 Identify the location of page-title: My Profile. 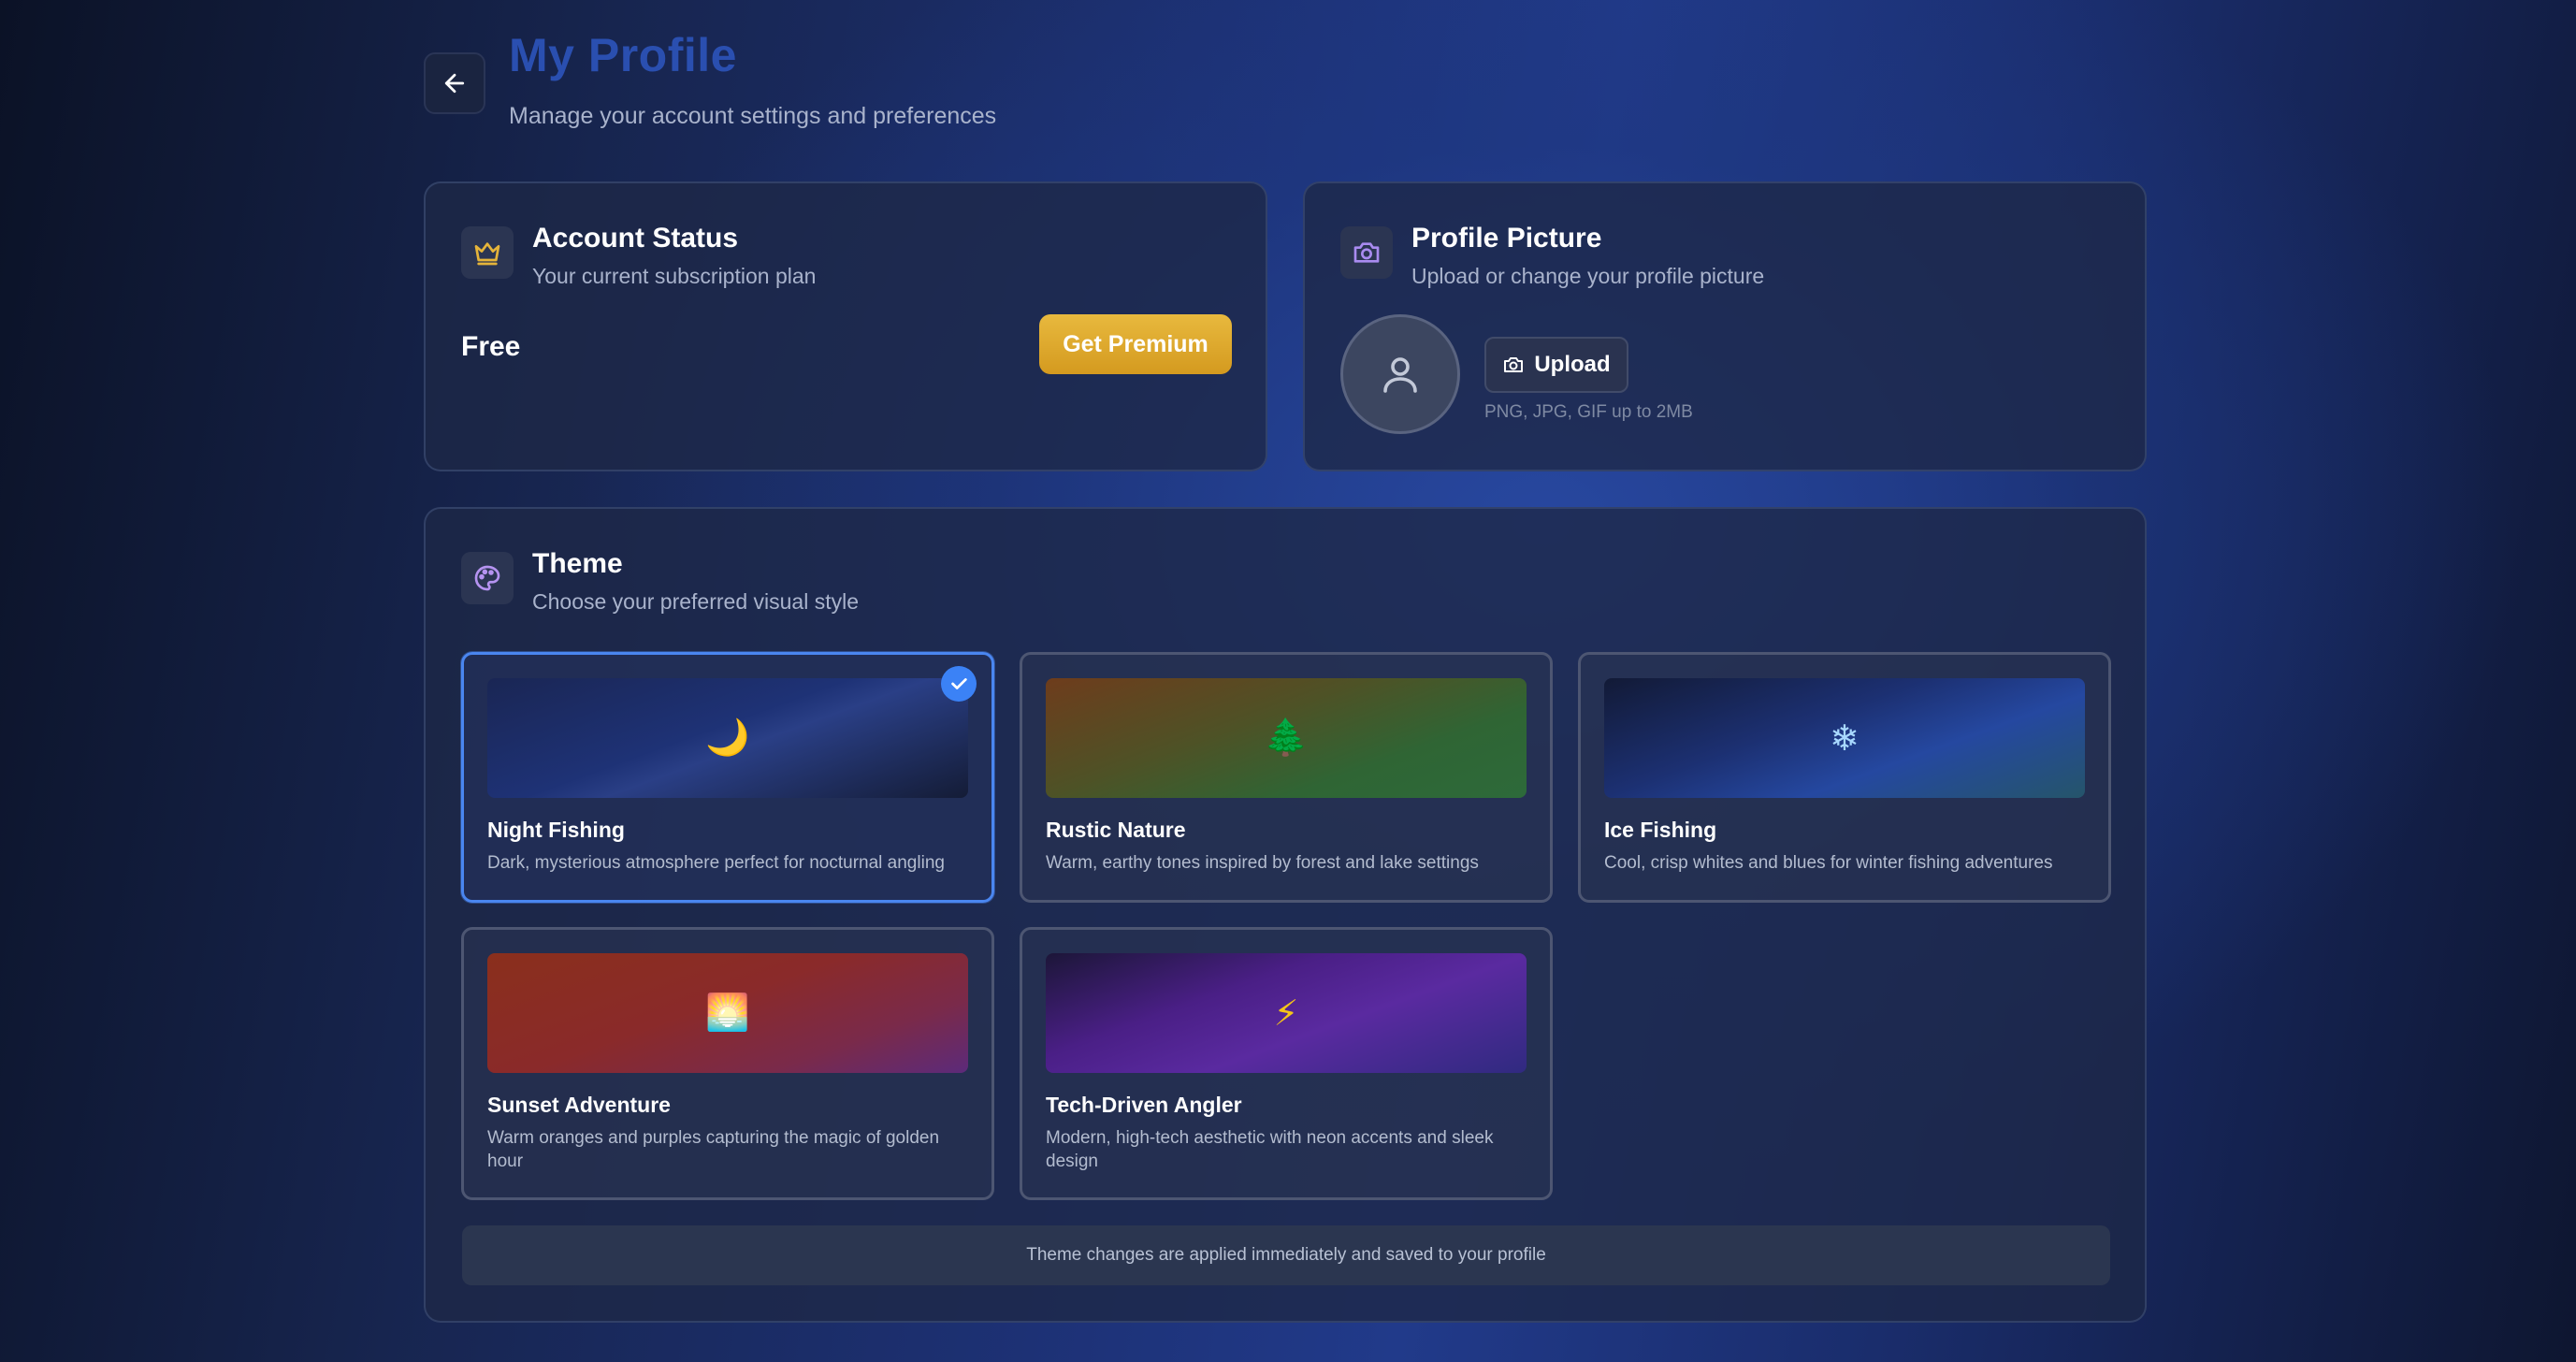
(623, 55).